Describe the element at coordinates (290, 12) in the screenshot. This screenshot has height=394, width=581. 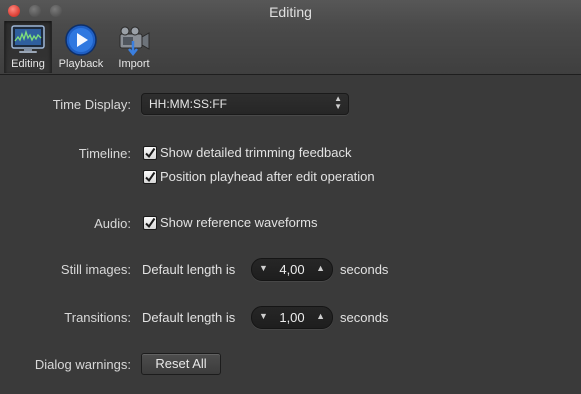
I see `window-title: Editing` at that location.